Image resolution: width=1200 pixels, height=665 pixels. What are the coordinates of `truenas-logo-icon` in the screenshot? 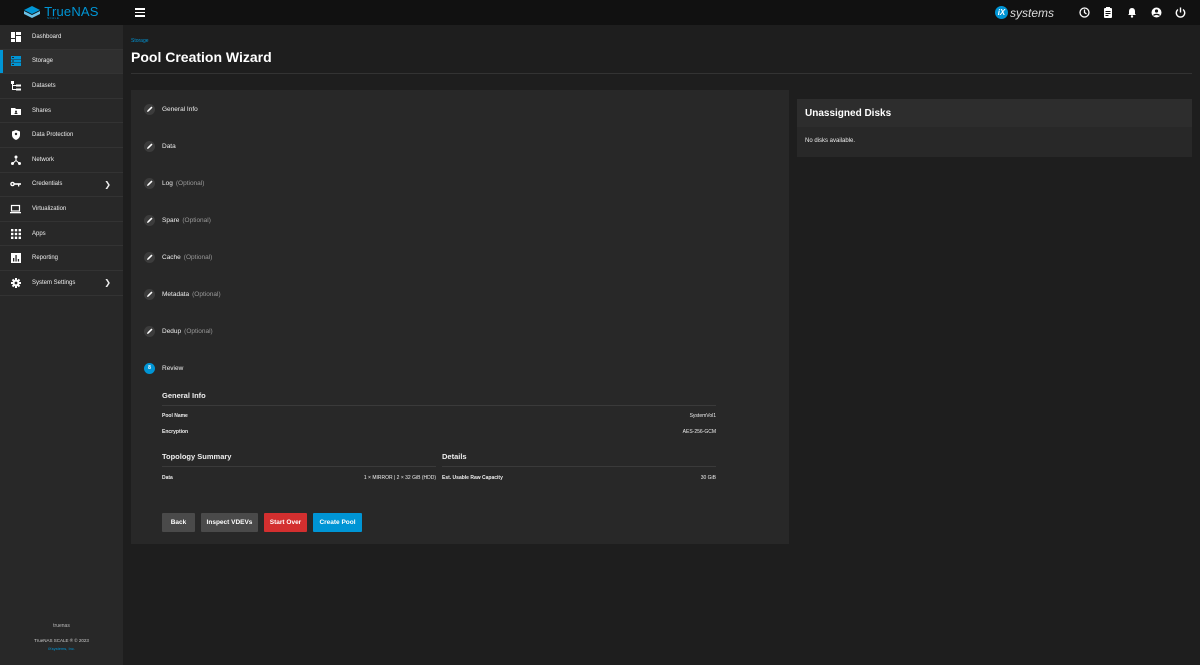 It's located at (32, 12).